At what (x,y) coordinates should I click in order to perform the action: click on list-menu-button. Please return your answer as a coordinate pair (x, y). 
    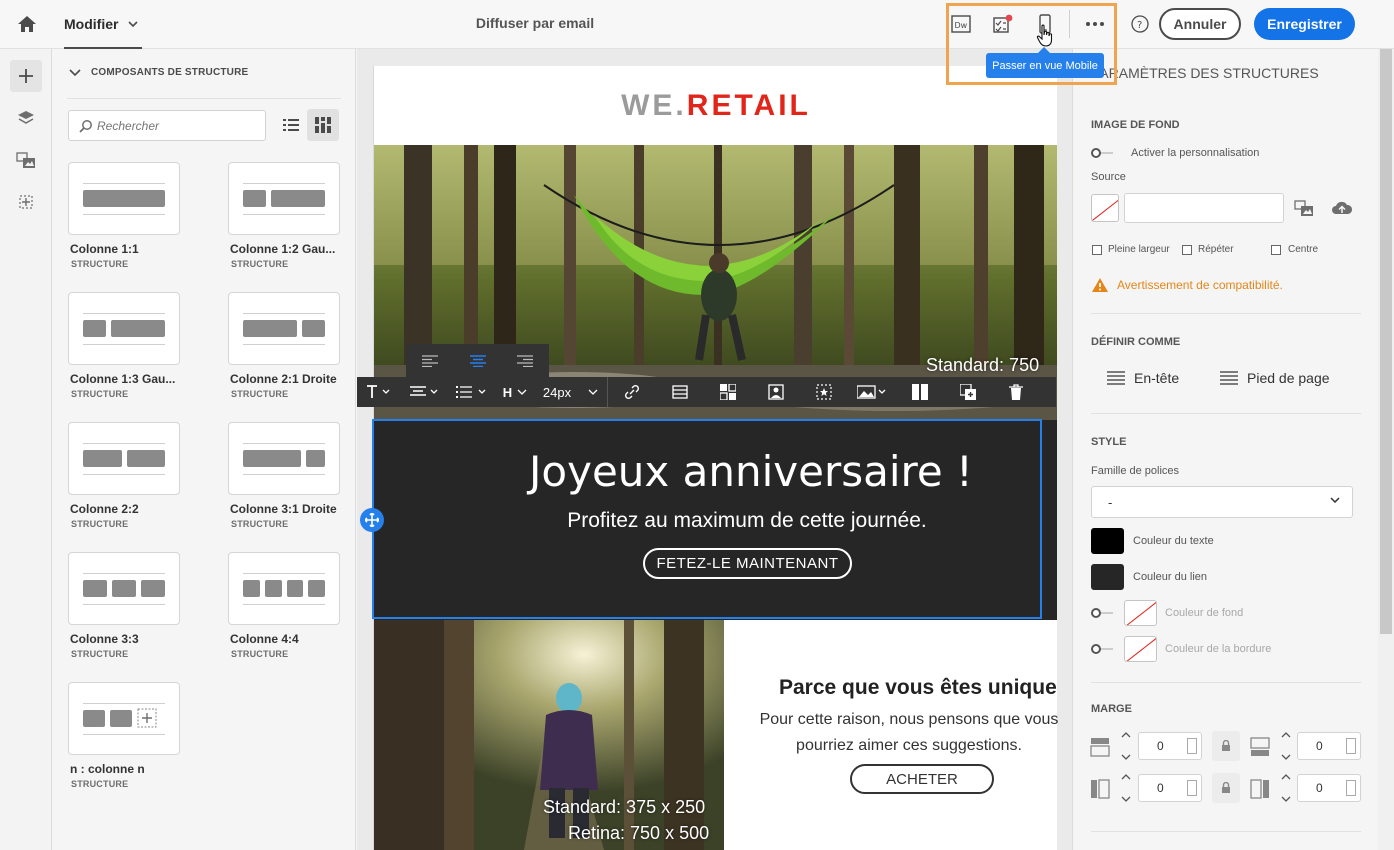
    Looking at the image, I should click on (471, 392).